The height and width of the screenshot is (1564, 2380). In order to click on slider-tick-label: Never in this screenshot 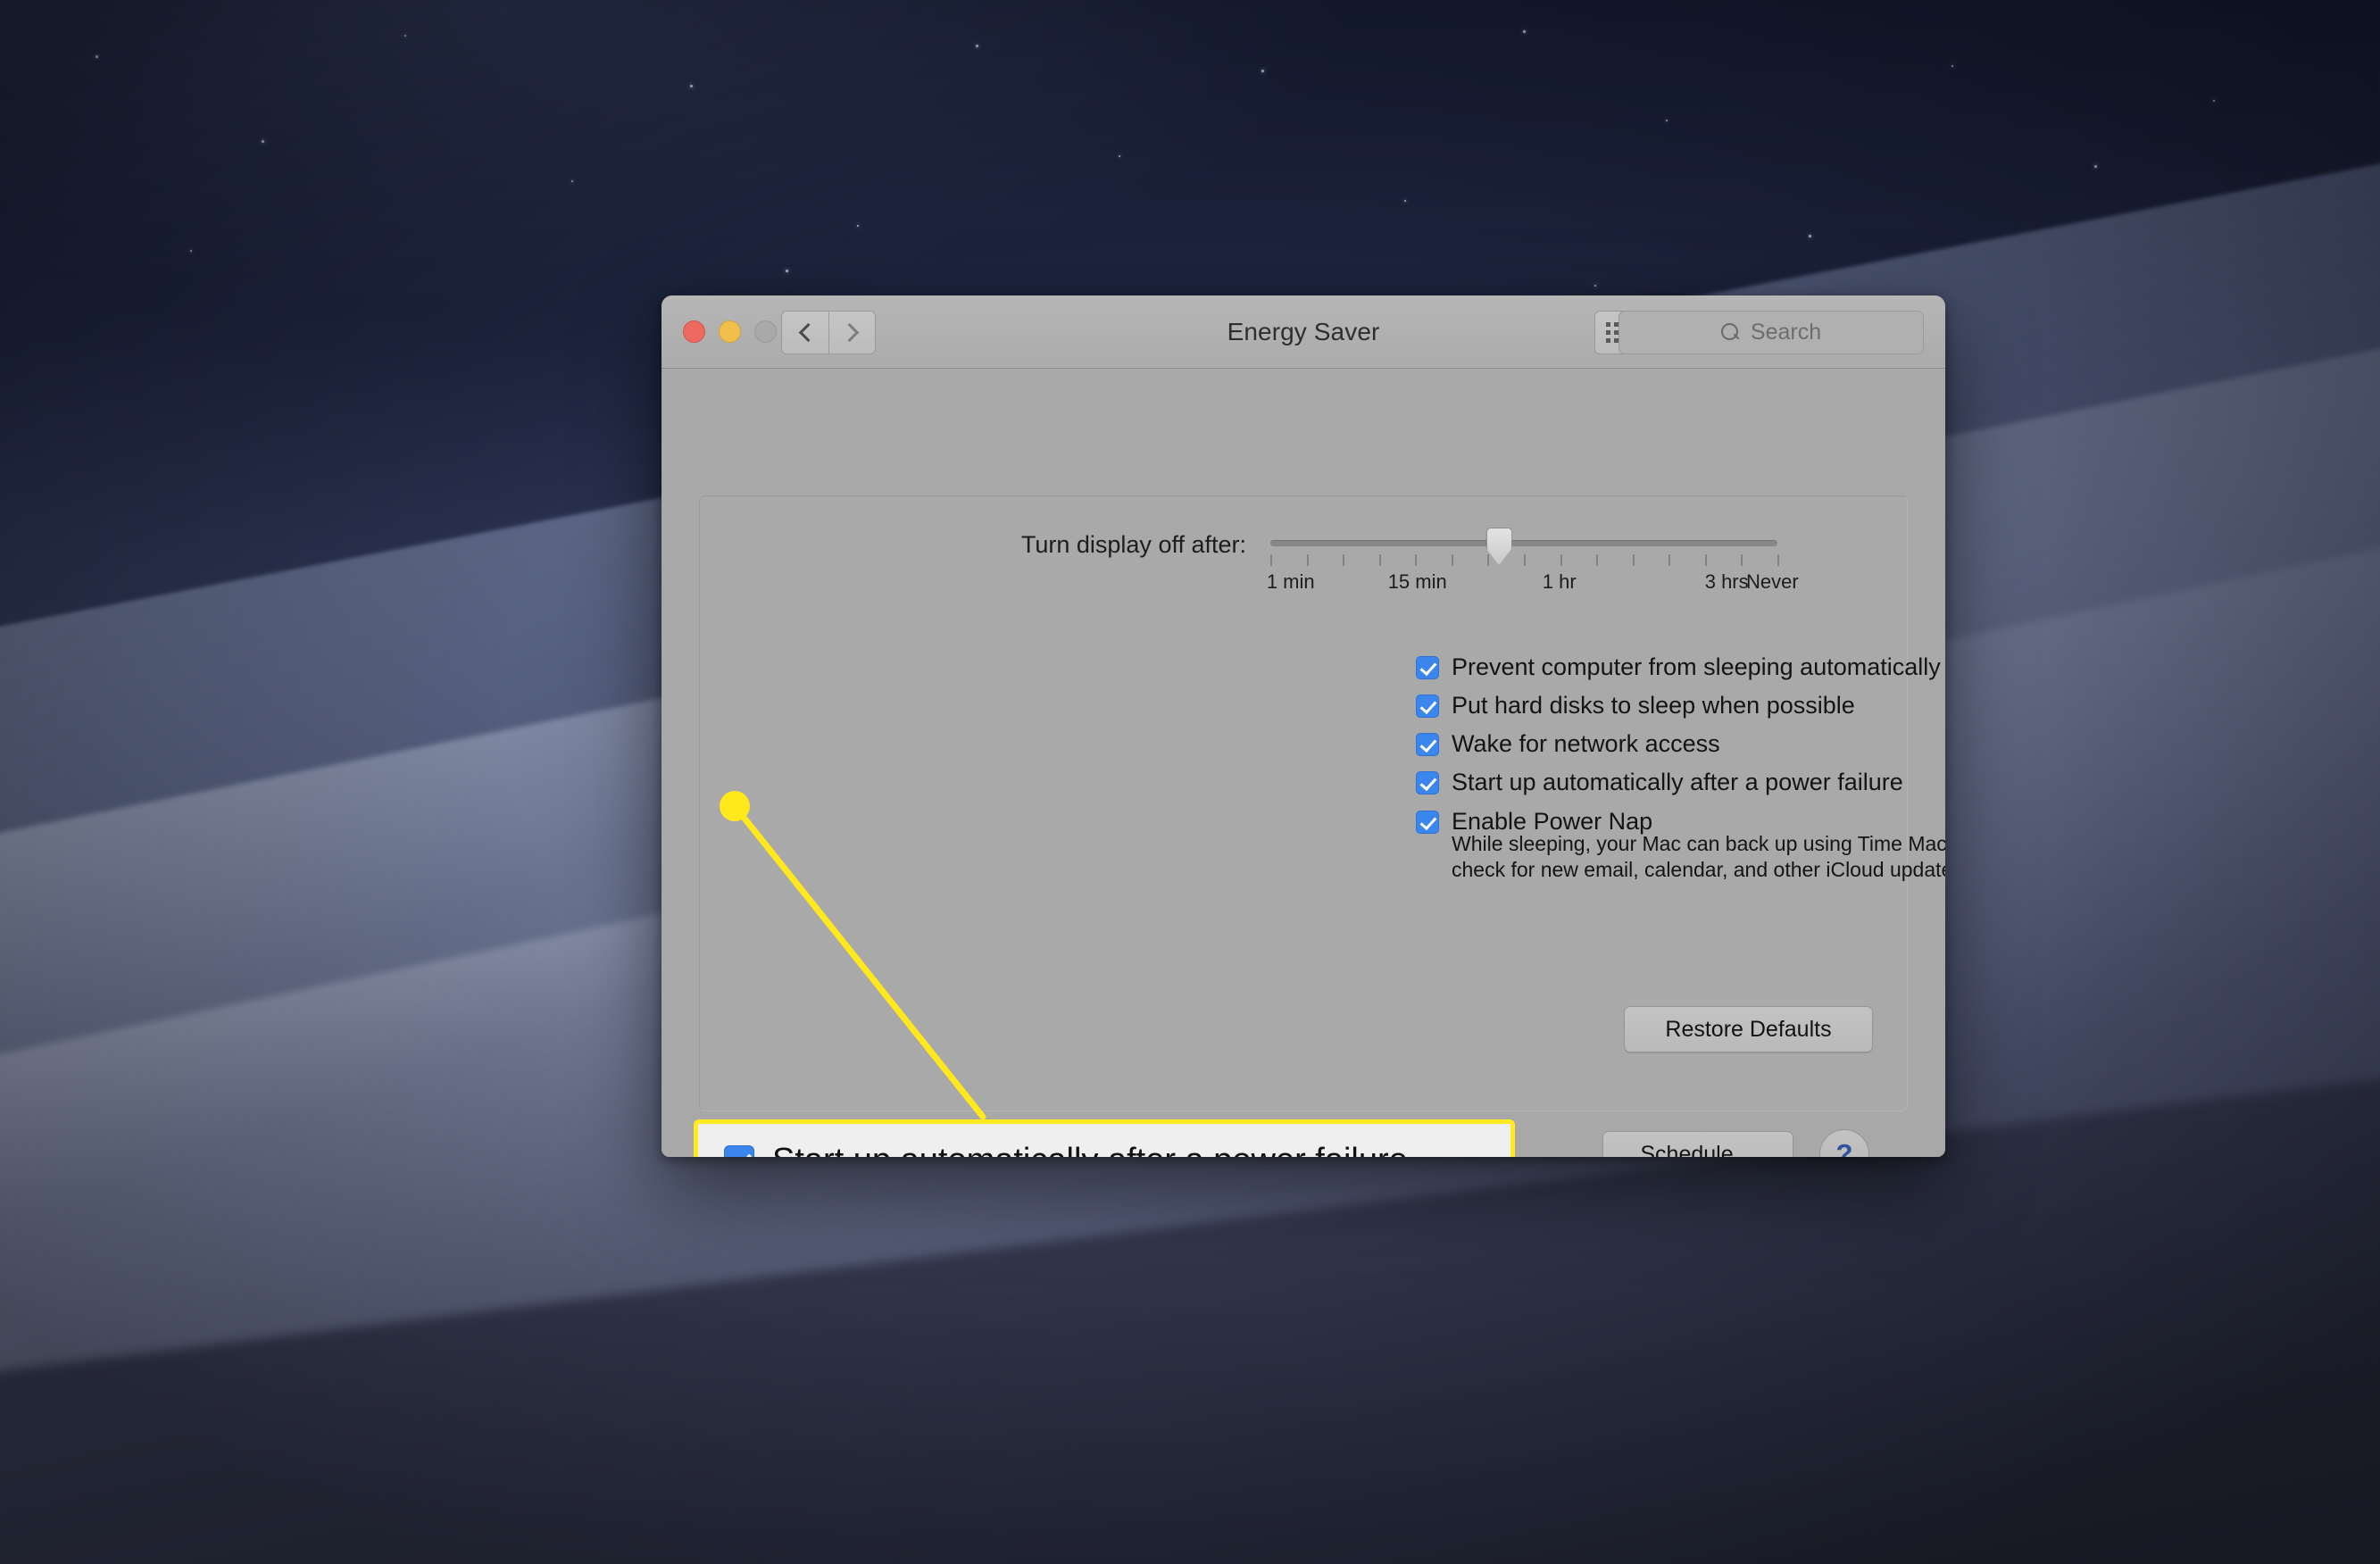, I will do `click(1772, 581)`.